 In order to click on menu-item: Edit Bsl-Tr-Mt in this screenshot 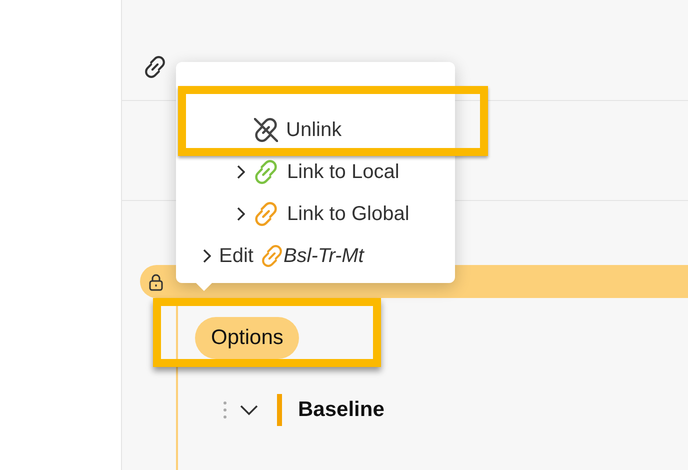, I will do `click(283, 256)`.